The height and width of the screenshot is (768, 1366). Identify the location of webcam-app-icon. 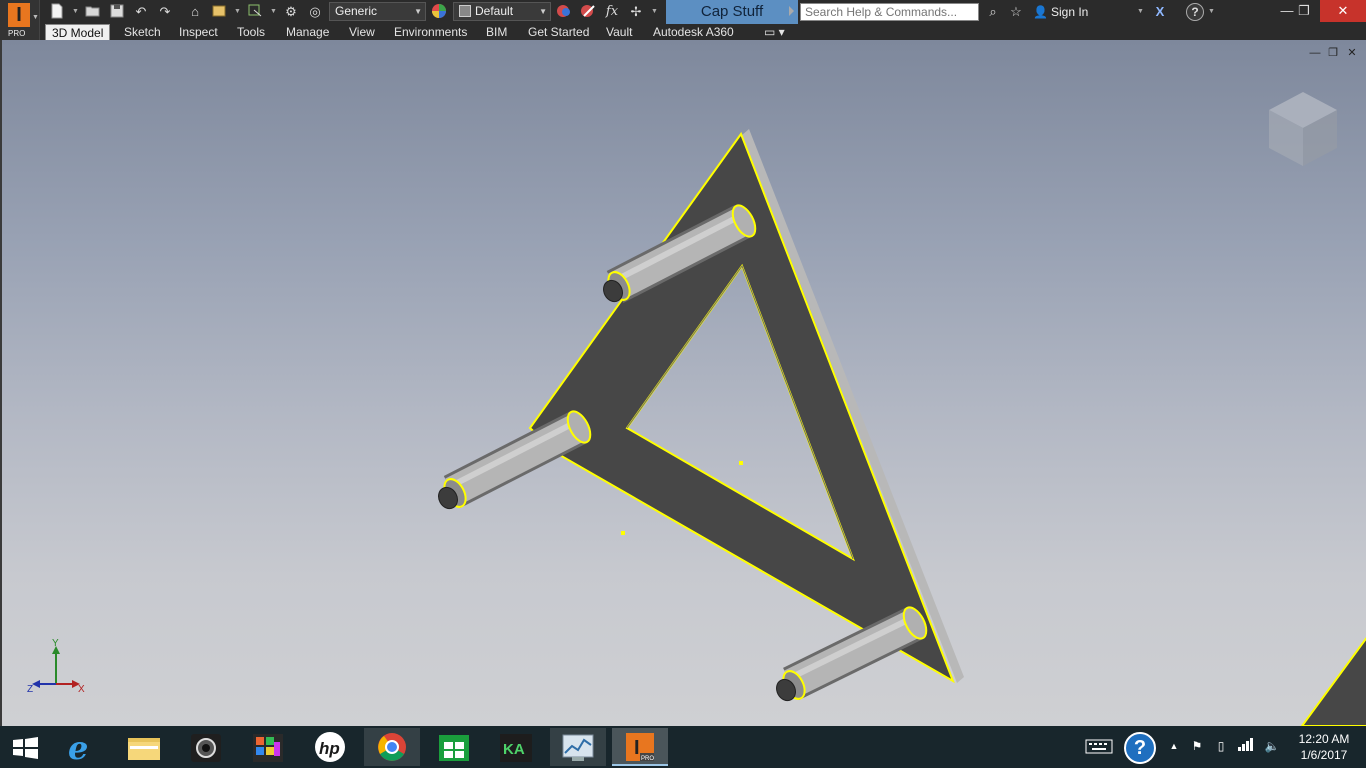
(206, 747).